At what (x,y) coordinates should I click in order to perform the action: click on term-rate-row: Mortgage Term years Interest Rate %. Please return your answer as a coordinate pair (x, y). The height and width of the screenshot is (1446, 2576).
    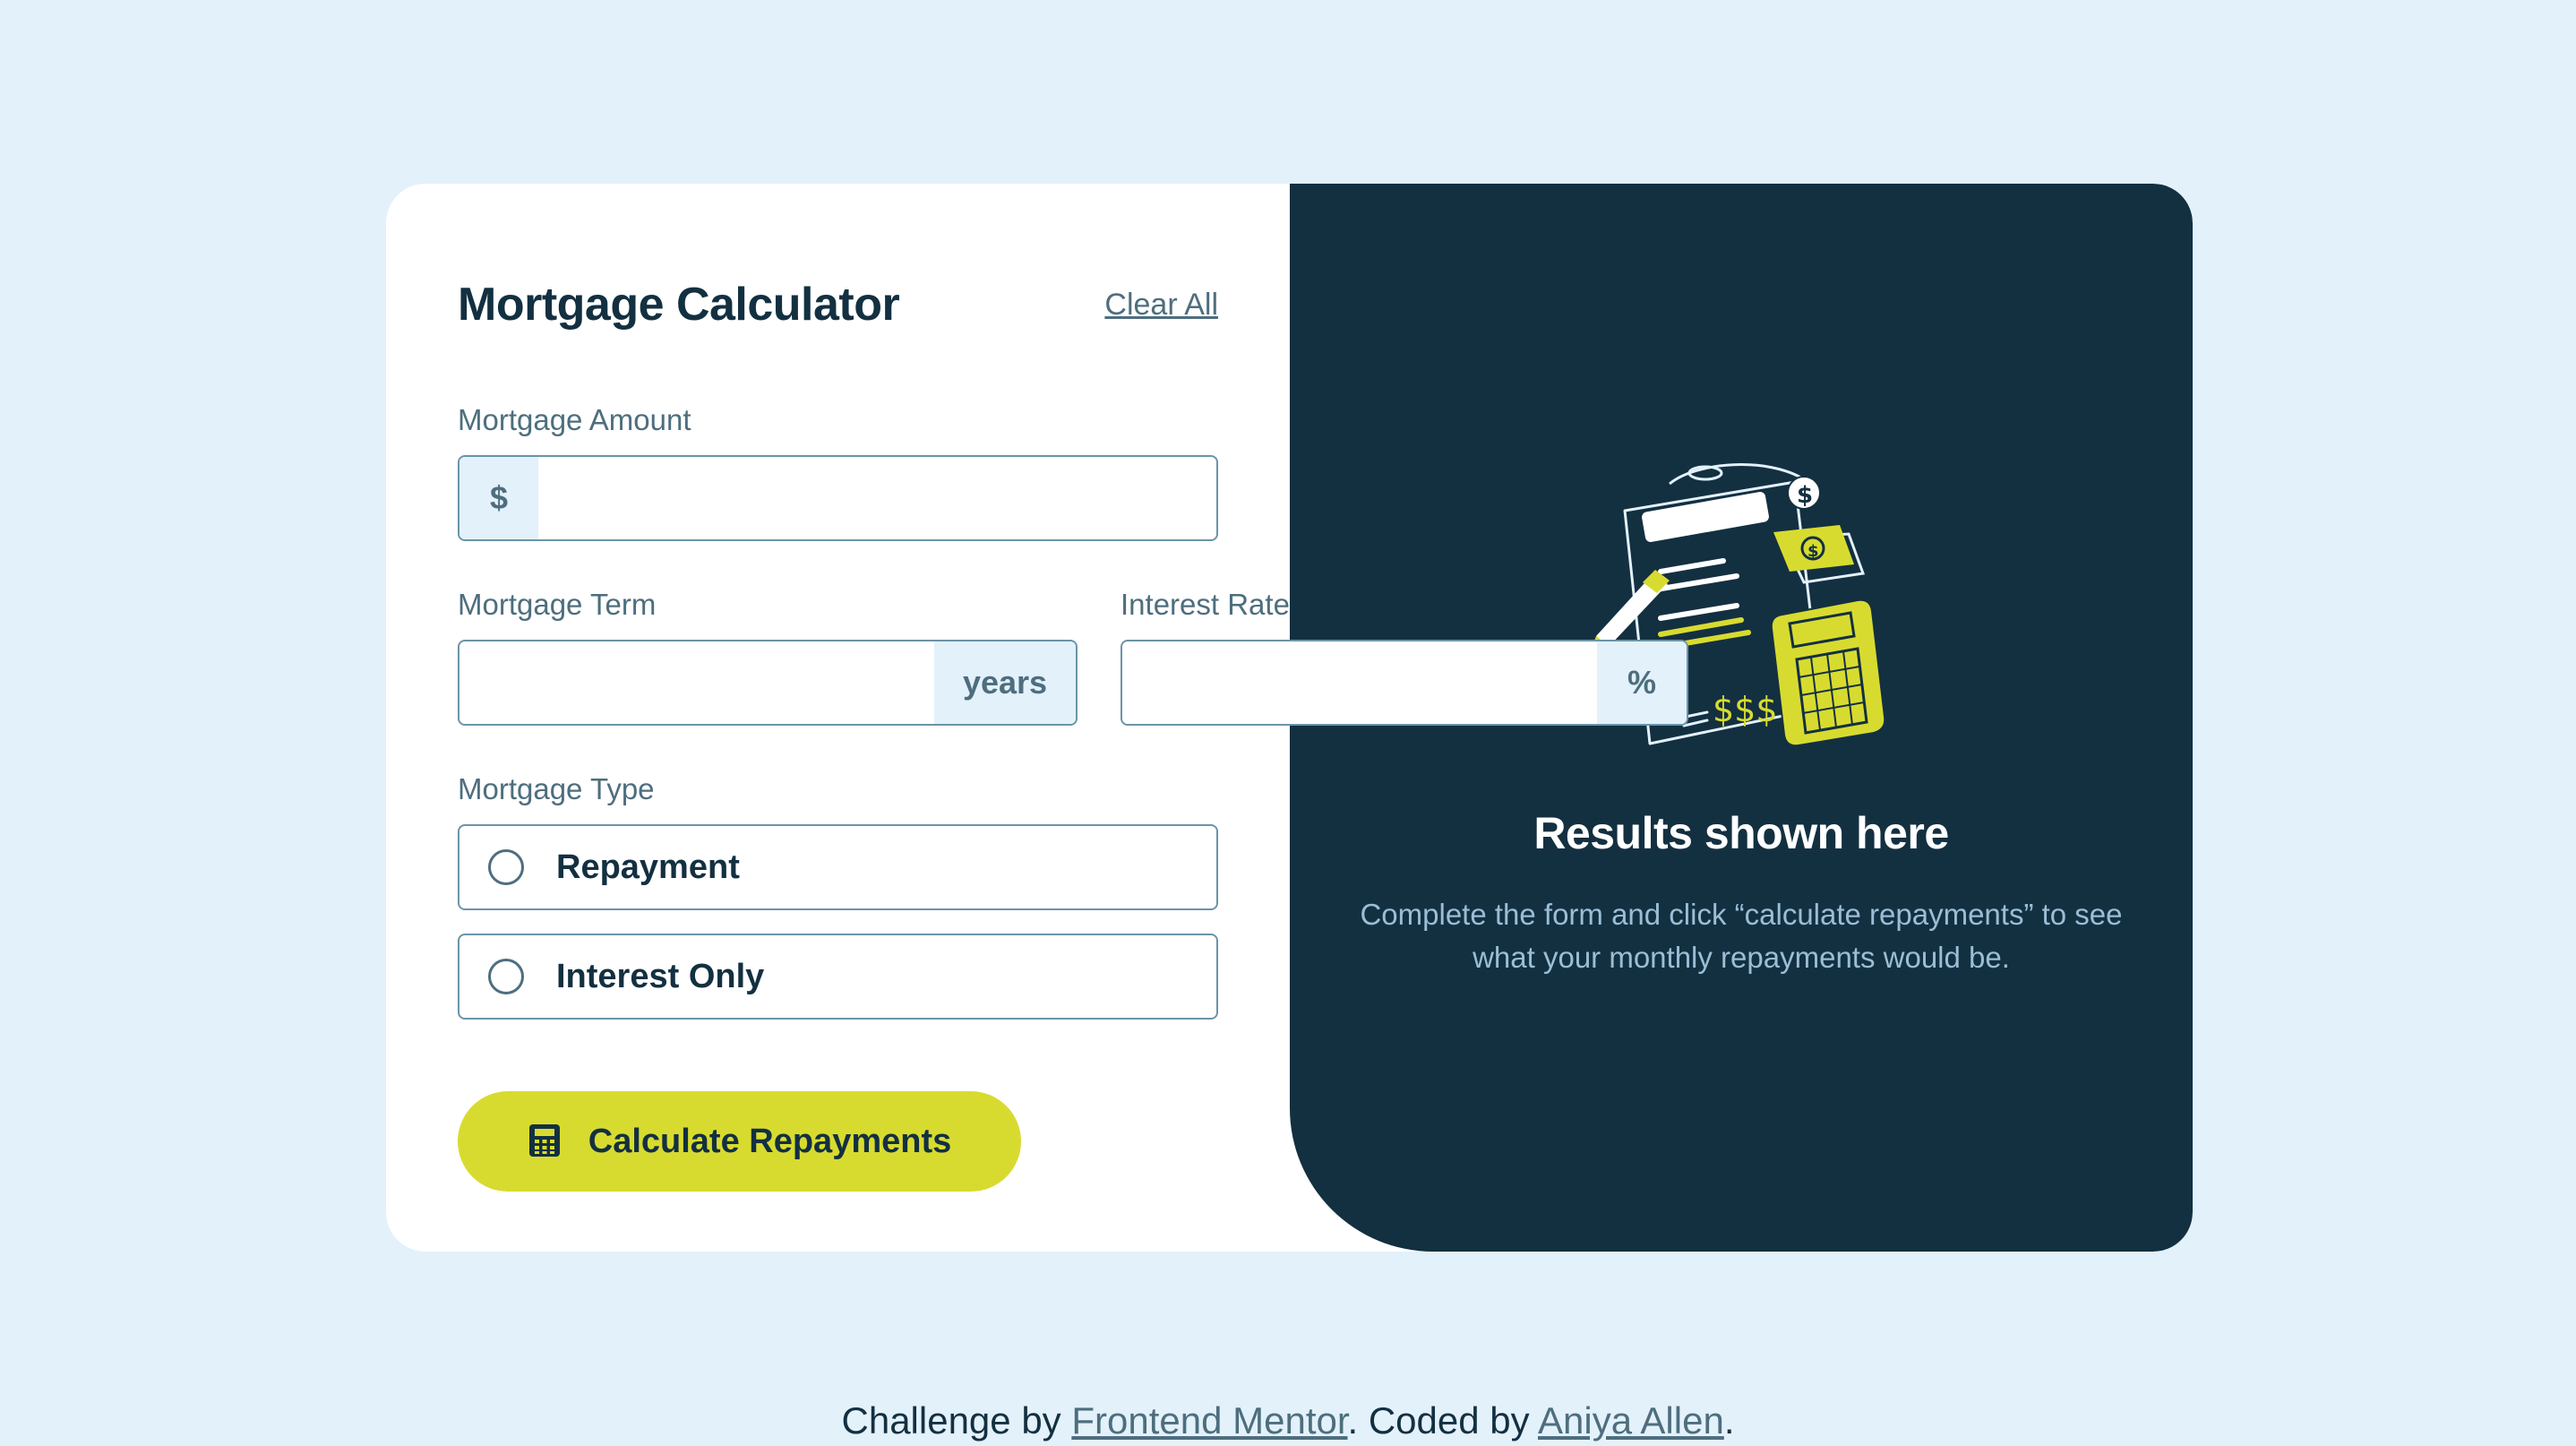
    Looking at the image, I should click on (1073, 657).